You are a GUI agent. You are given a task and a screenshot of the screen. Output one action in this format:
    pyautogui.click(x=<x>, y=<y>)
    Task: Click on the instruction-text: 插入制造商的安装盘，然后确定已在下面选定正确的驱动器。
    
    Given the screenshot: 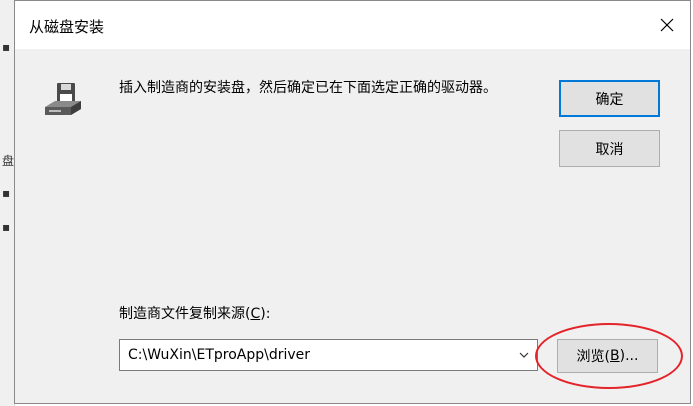 What is the action you would take?
    pyautogui.click(x=308, y=88)
    